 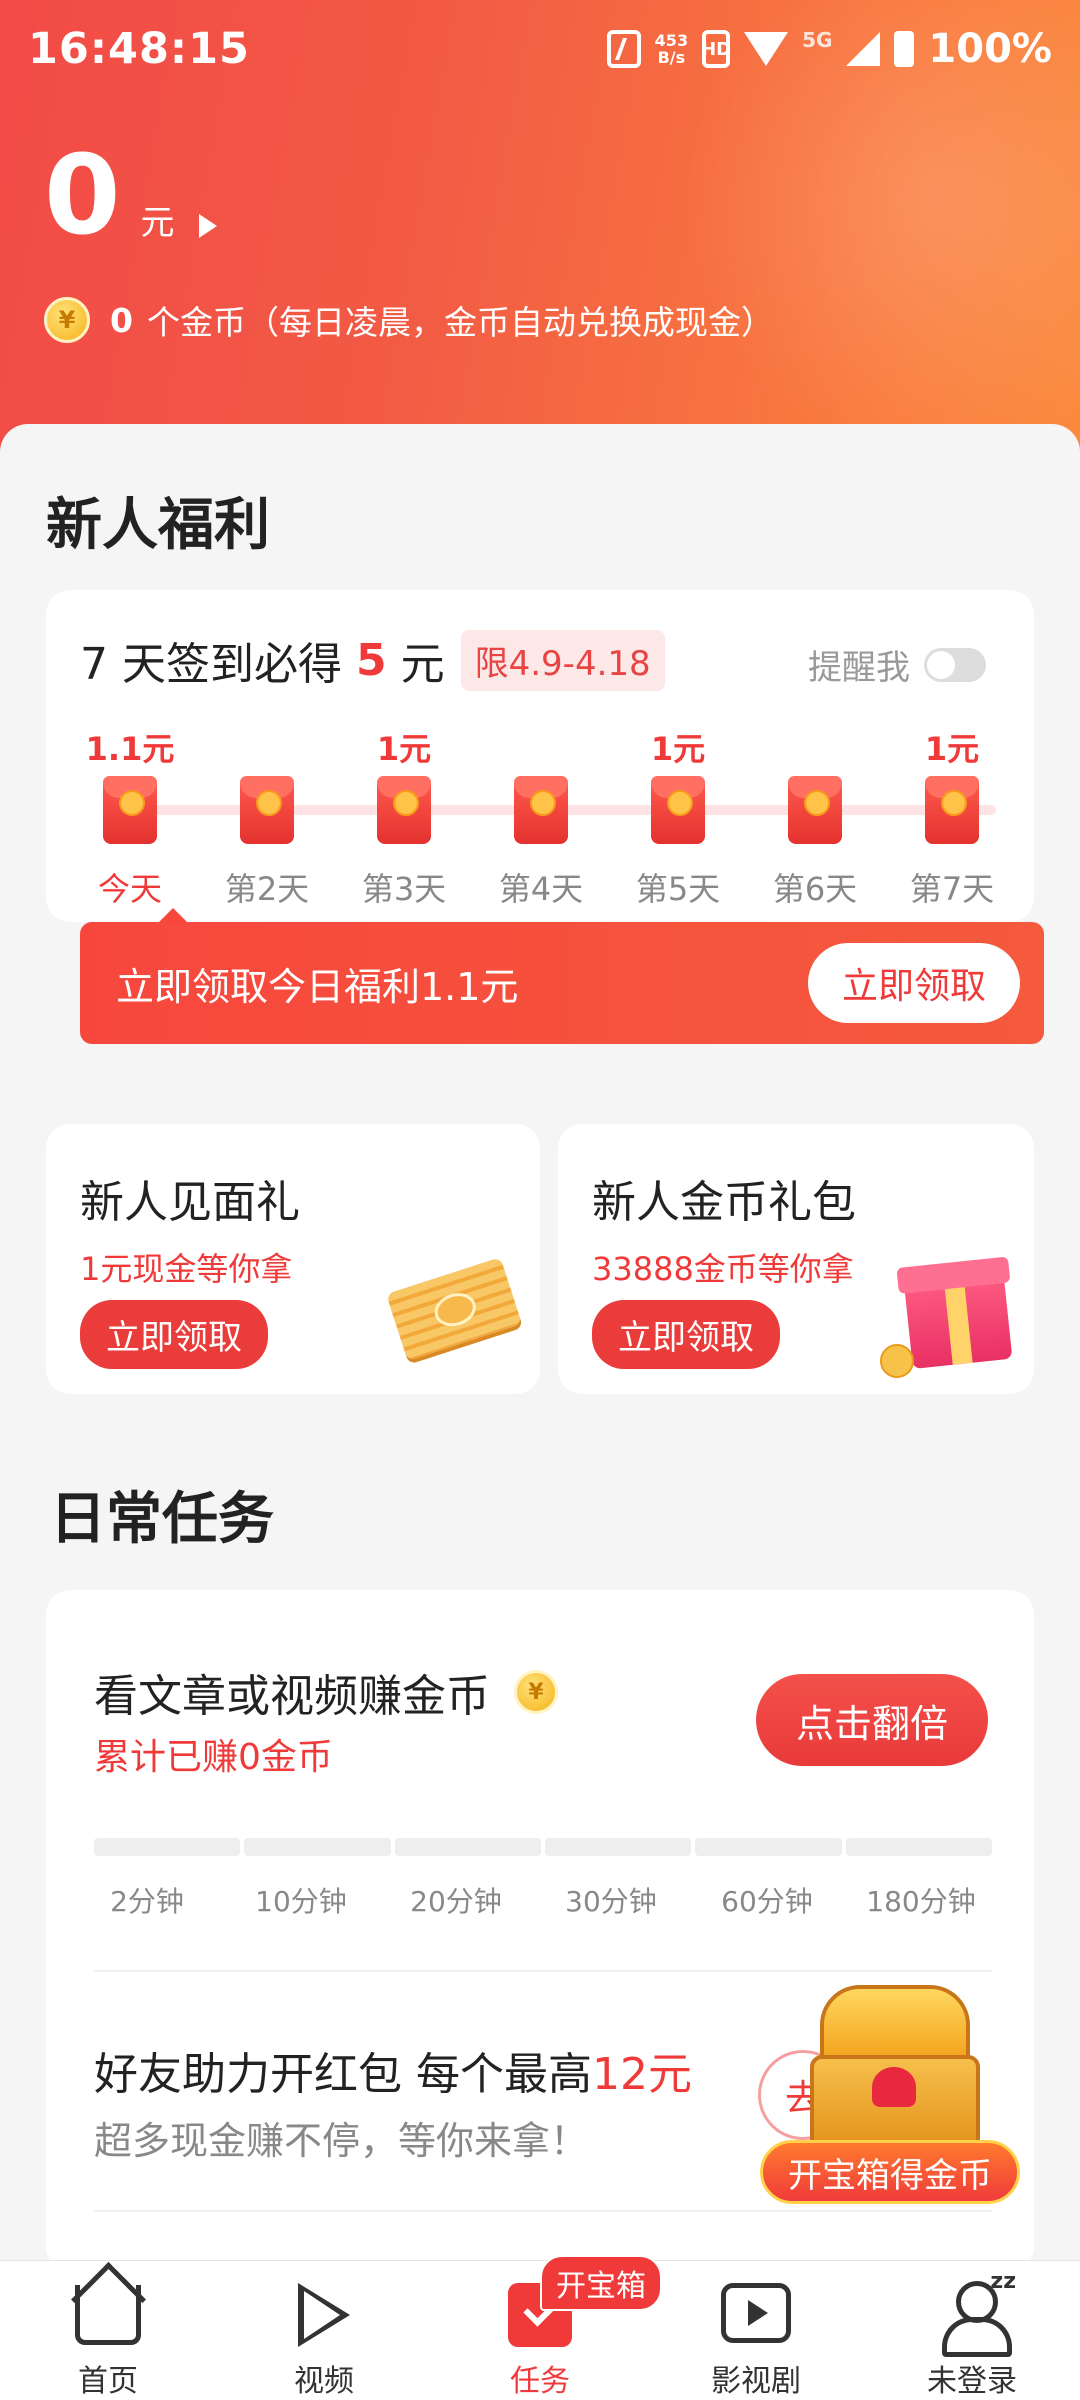 I want to click on watch-progress-bar, so click(x=543, y=1847).